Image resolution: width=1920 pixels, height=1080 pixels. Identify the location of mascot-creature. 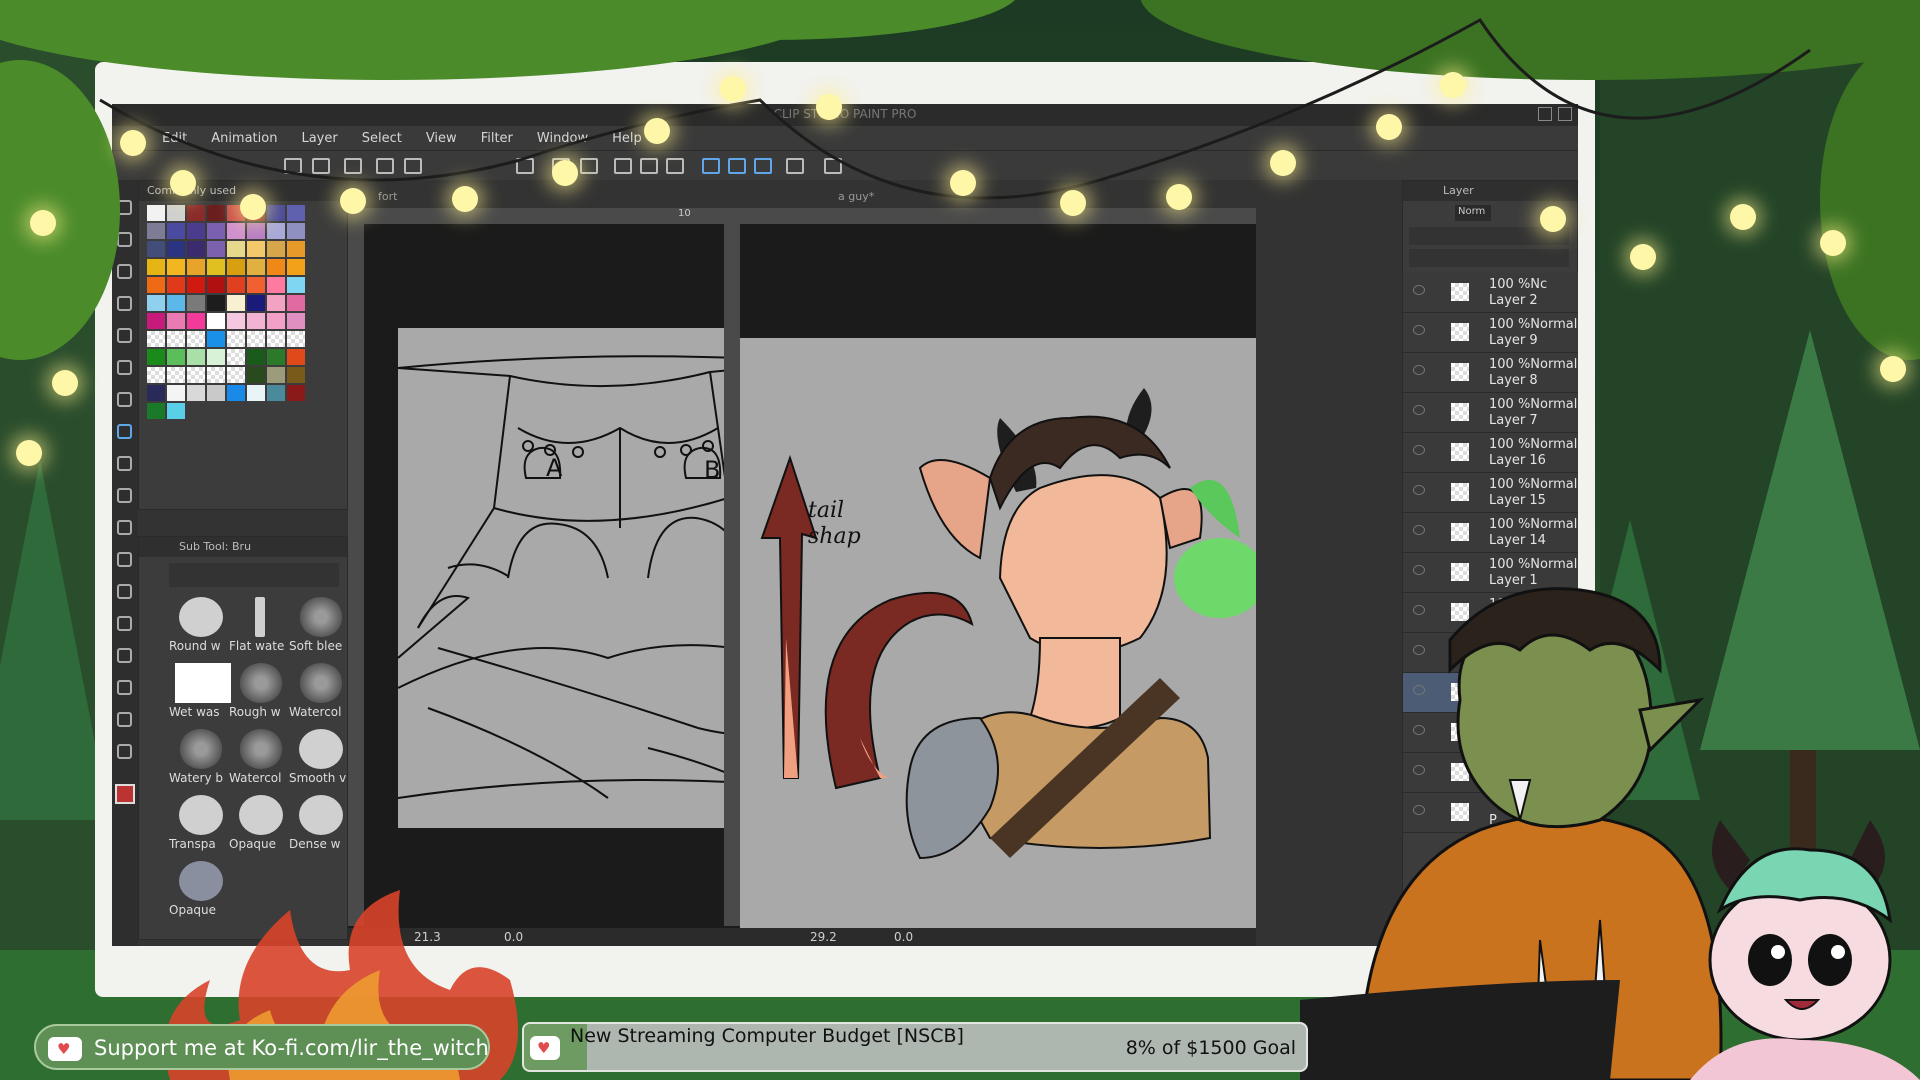
(1805, 950).